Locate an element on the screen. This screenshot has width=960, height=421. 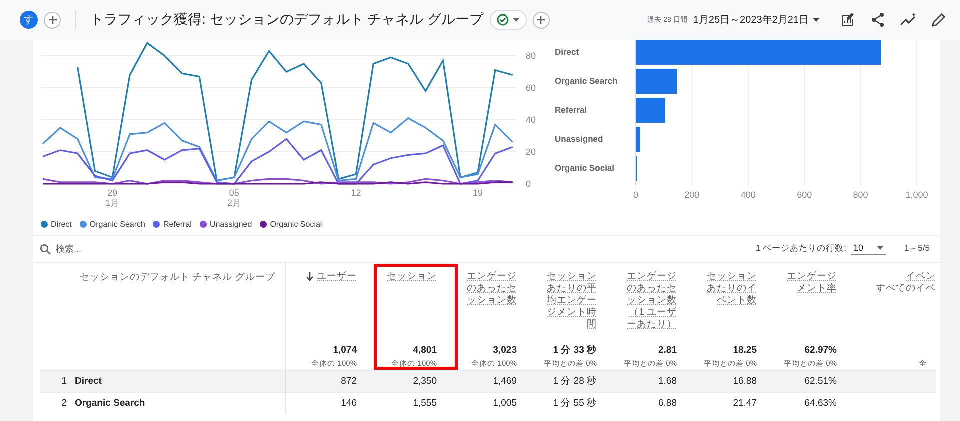
total-value: 4,801 is located at coordinates (425, 351).